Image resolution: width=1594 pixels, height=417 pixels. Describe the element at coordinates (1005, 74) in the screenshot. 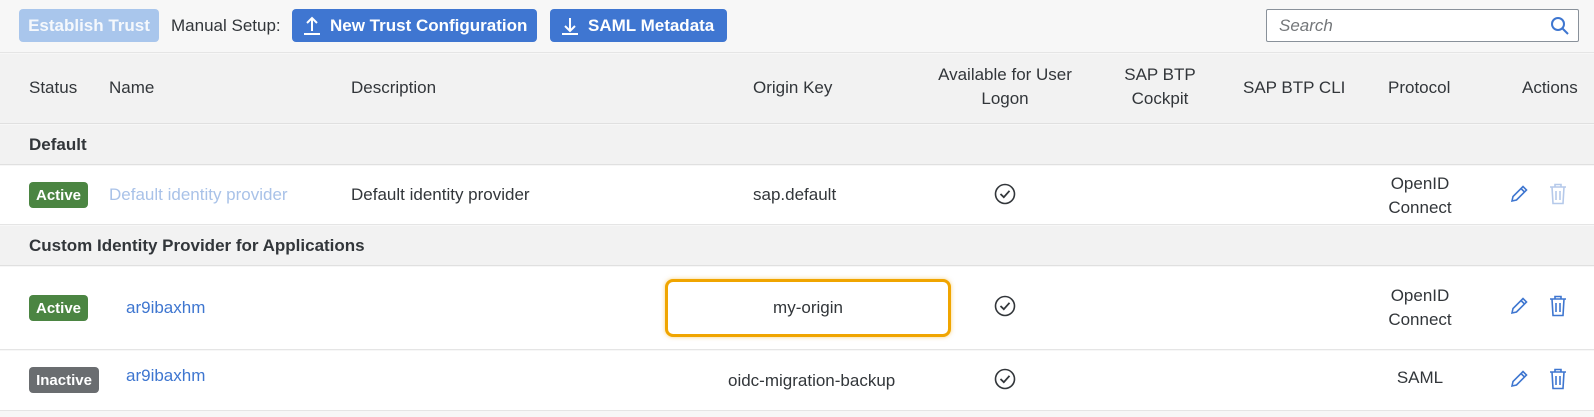

I see `column-available-line1: Available for User` at that location.